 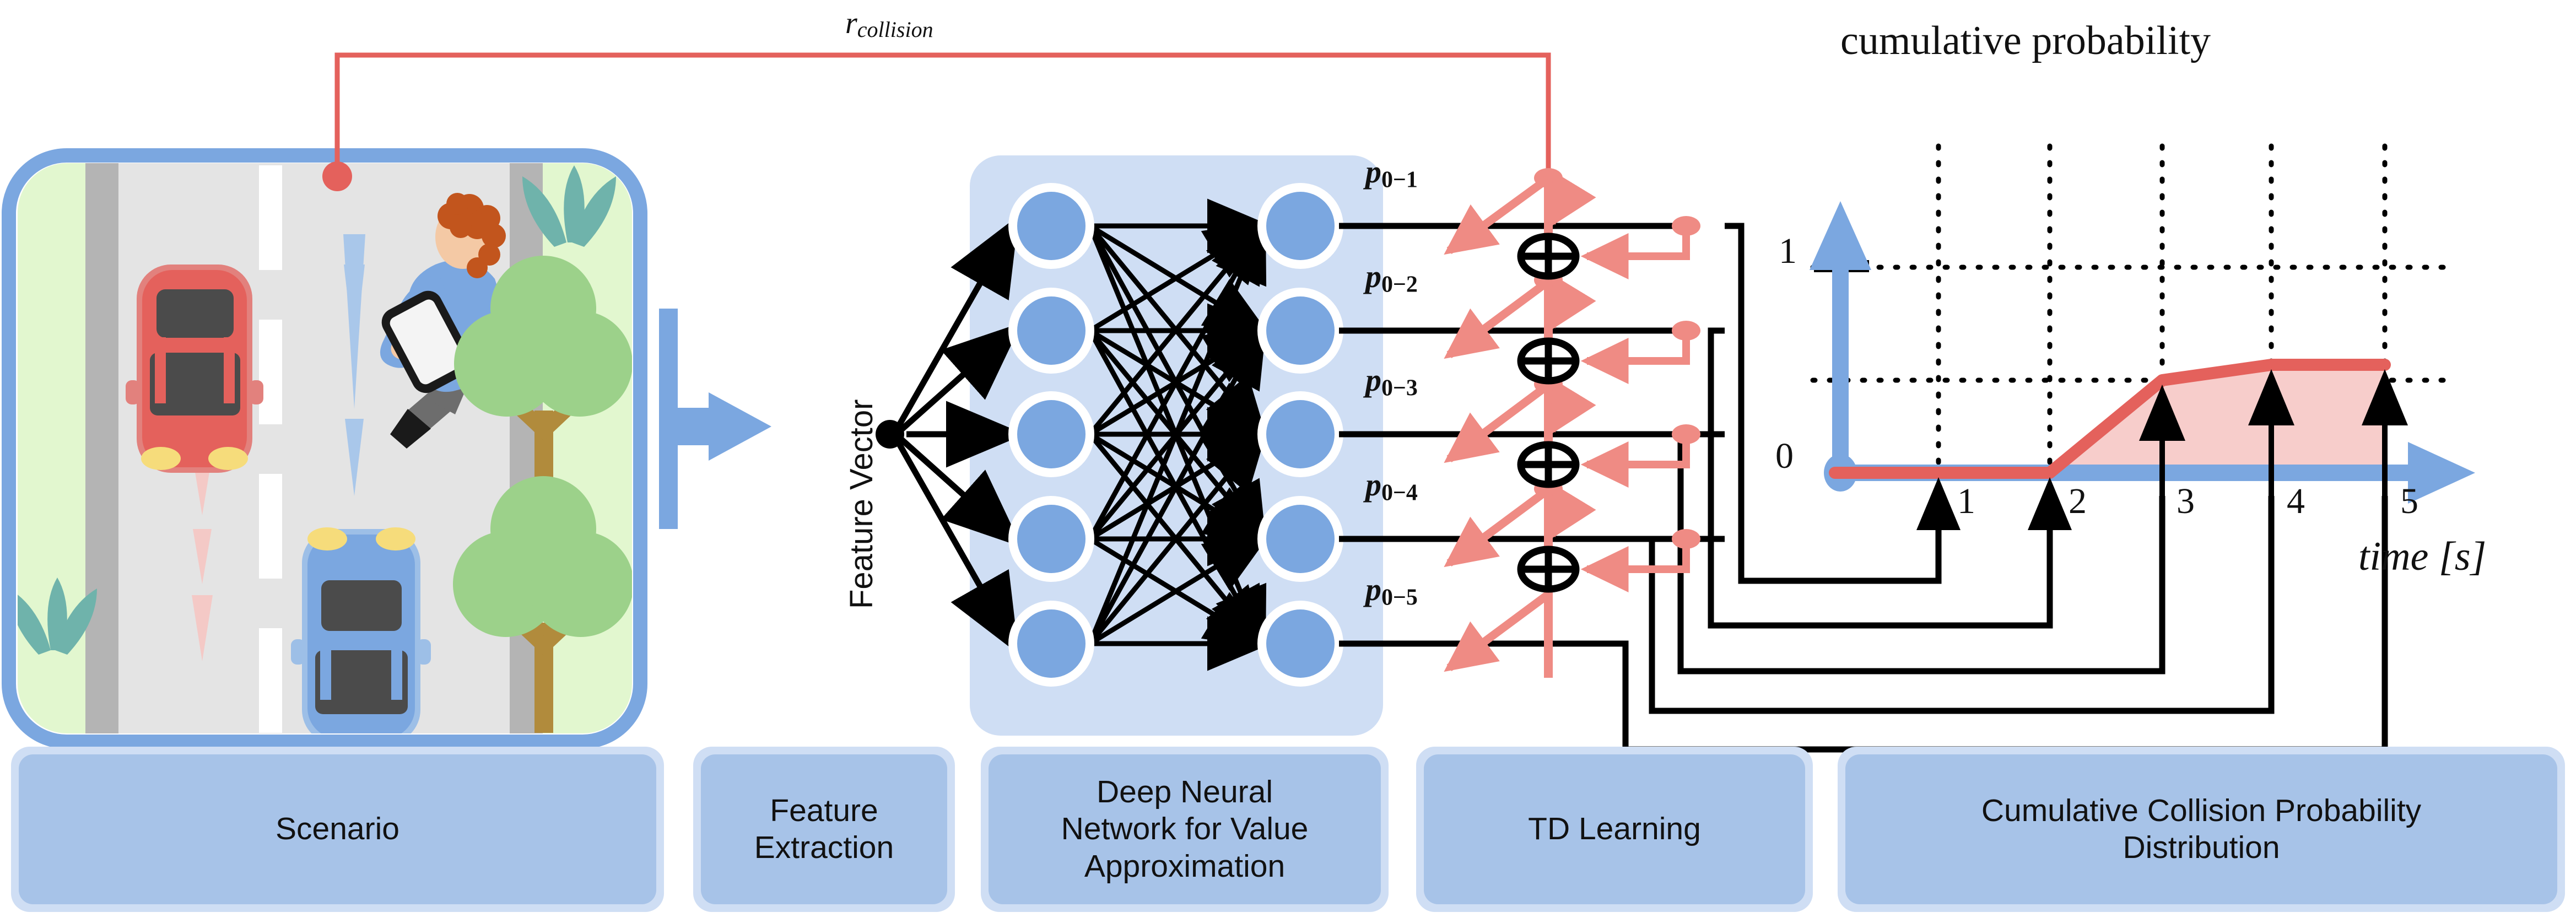 I want to click on stage-label-feature-extraction: Feature Extraction, so click(x=824, y=828).